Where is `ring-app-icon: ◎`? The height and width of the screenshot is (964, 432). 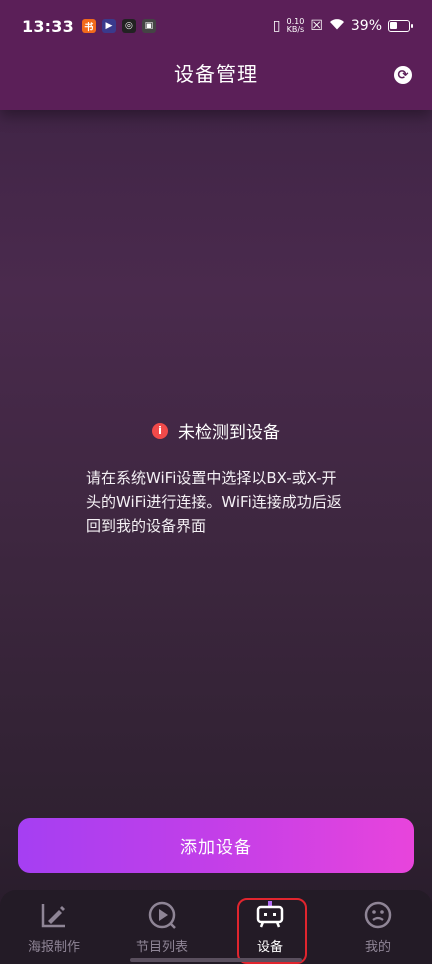
ring-app-icon: ◎ is located at coordinates (128, 26).